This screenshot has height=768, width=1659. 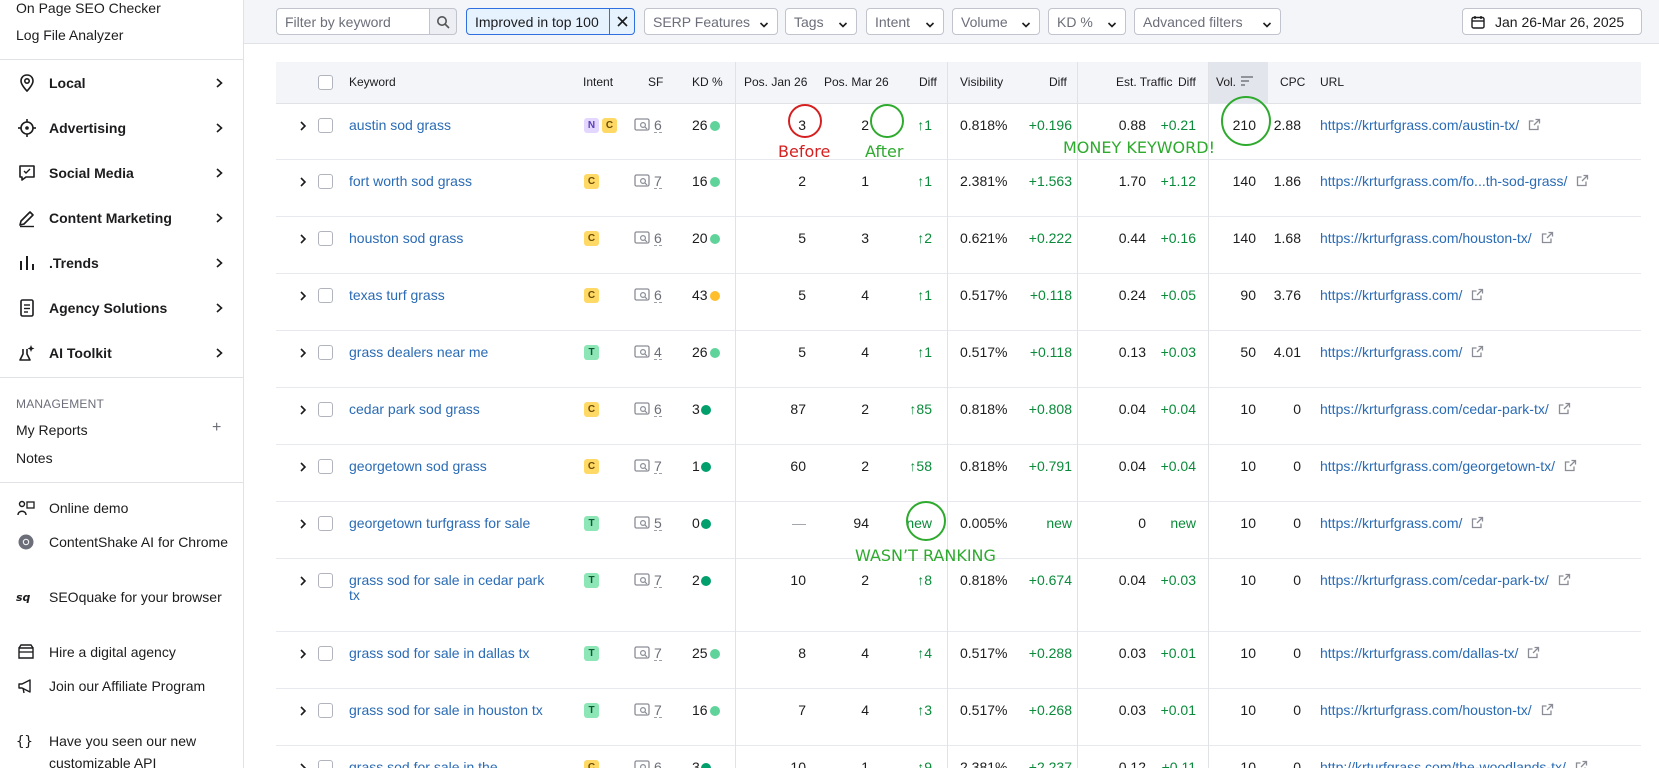 What do you see at coordinates (406, 238) in the screenshot?
I see `keyword-link: houston sod grass` at bounding box center [406, 238].